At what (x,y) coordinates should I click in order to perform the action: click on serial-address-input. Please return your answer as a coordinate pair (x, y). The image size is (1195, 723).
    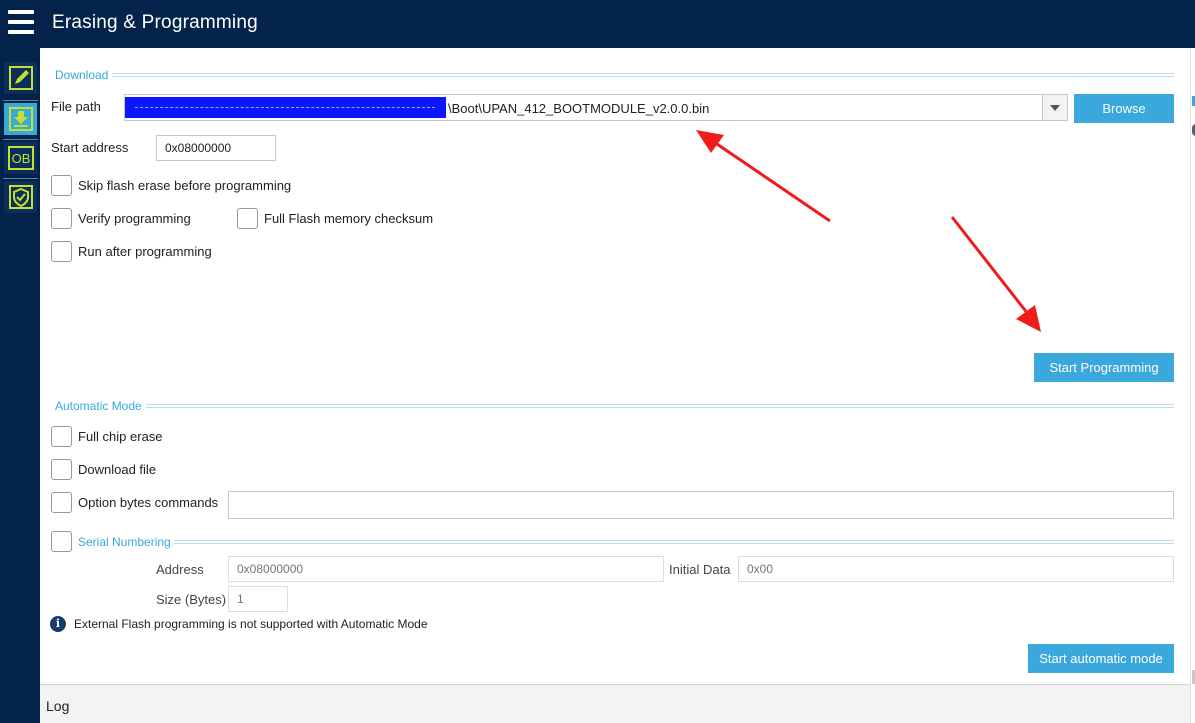
    Looking at the image, I should click on (446, 569).